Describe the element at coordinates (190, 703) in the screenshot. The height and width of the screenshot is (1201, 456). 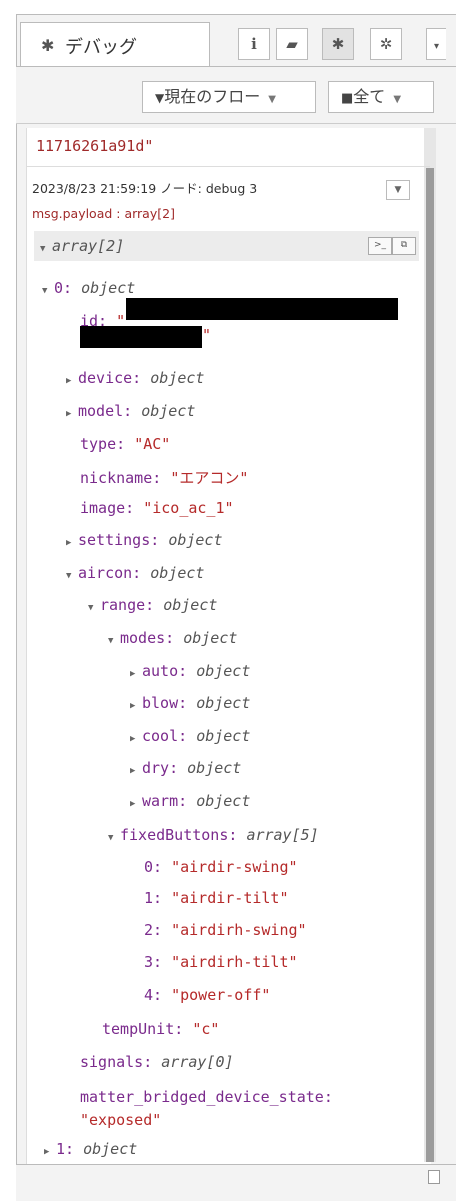
I see `tree-row: ▶ blow: object` at that location.